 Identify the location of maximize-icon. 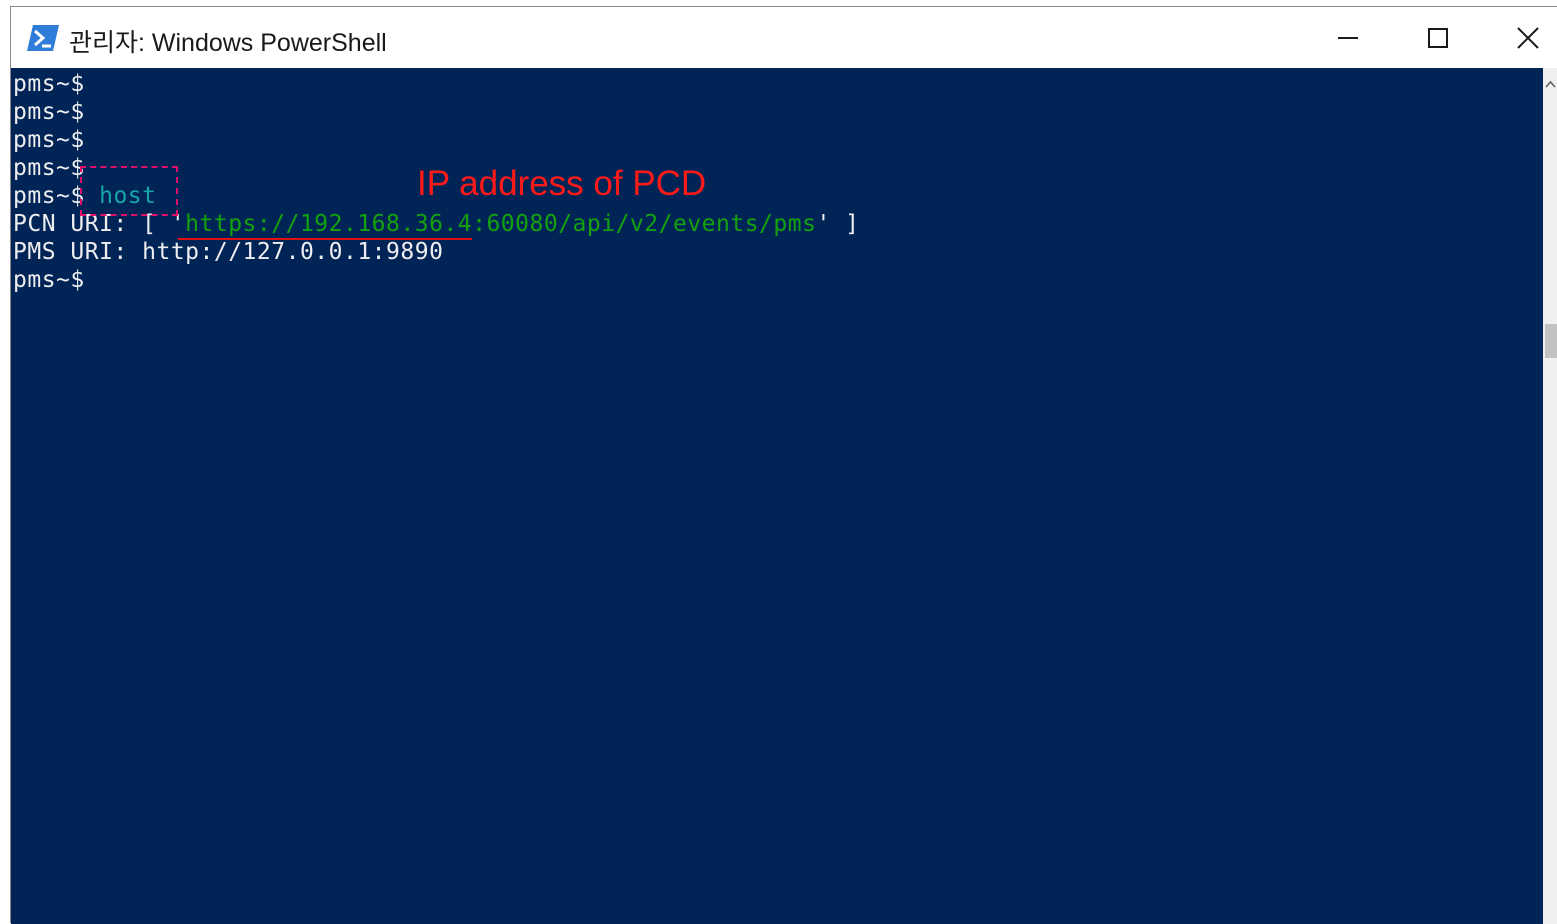
(1438, 37).